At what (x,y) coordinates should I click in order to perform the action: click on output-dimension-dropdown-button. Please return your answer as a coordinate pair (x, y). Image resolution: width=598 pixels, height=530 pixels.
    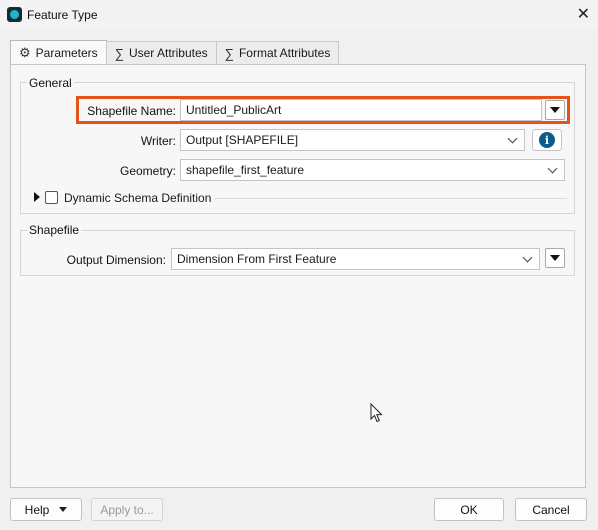
    Looking at the image, I should click on (555, 258).